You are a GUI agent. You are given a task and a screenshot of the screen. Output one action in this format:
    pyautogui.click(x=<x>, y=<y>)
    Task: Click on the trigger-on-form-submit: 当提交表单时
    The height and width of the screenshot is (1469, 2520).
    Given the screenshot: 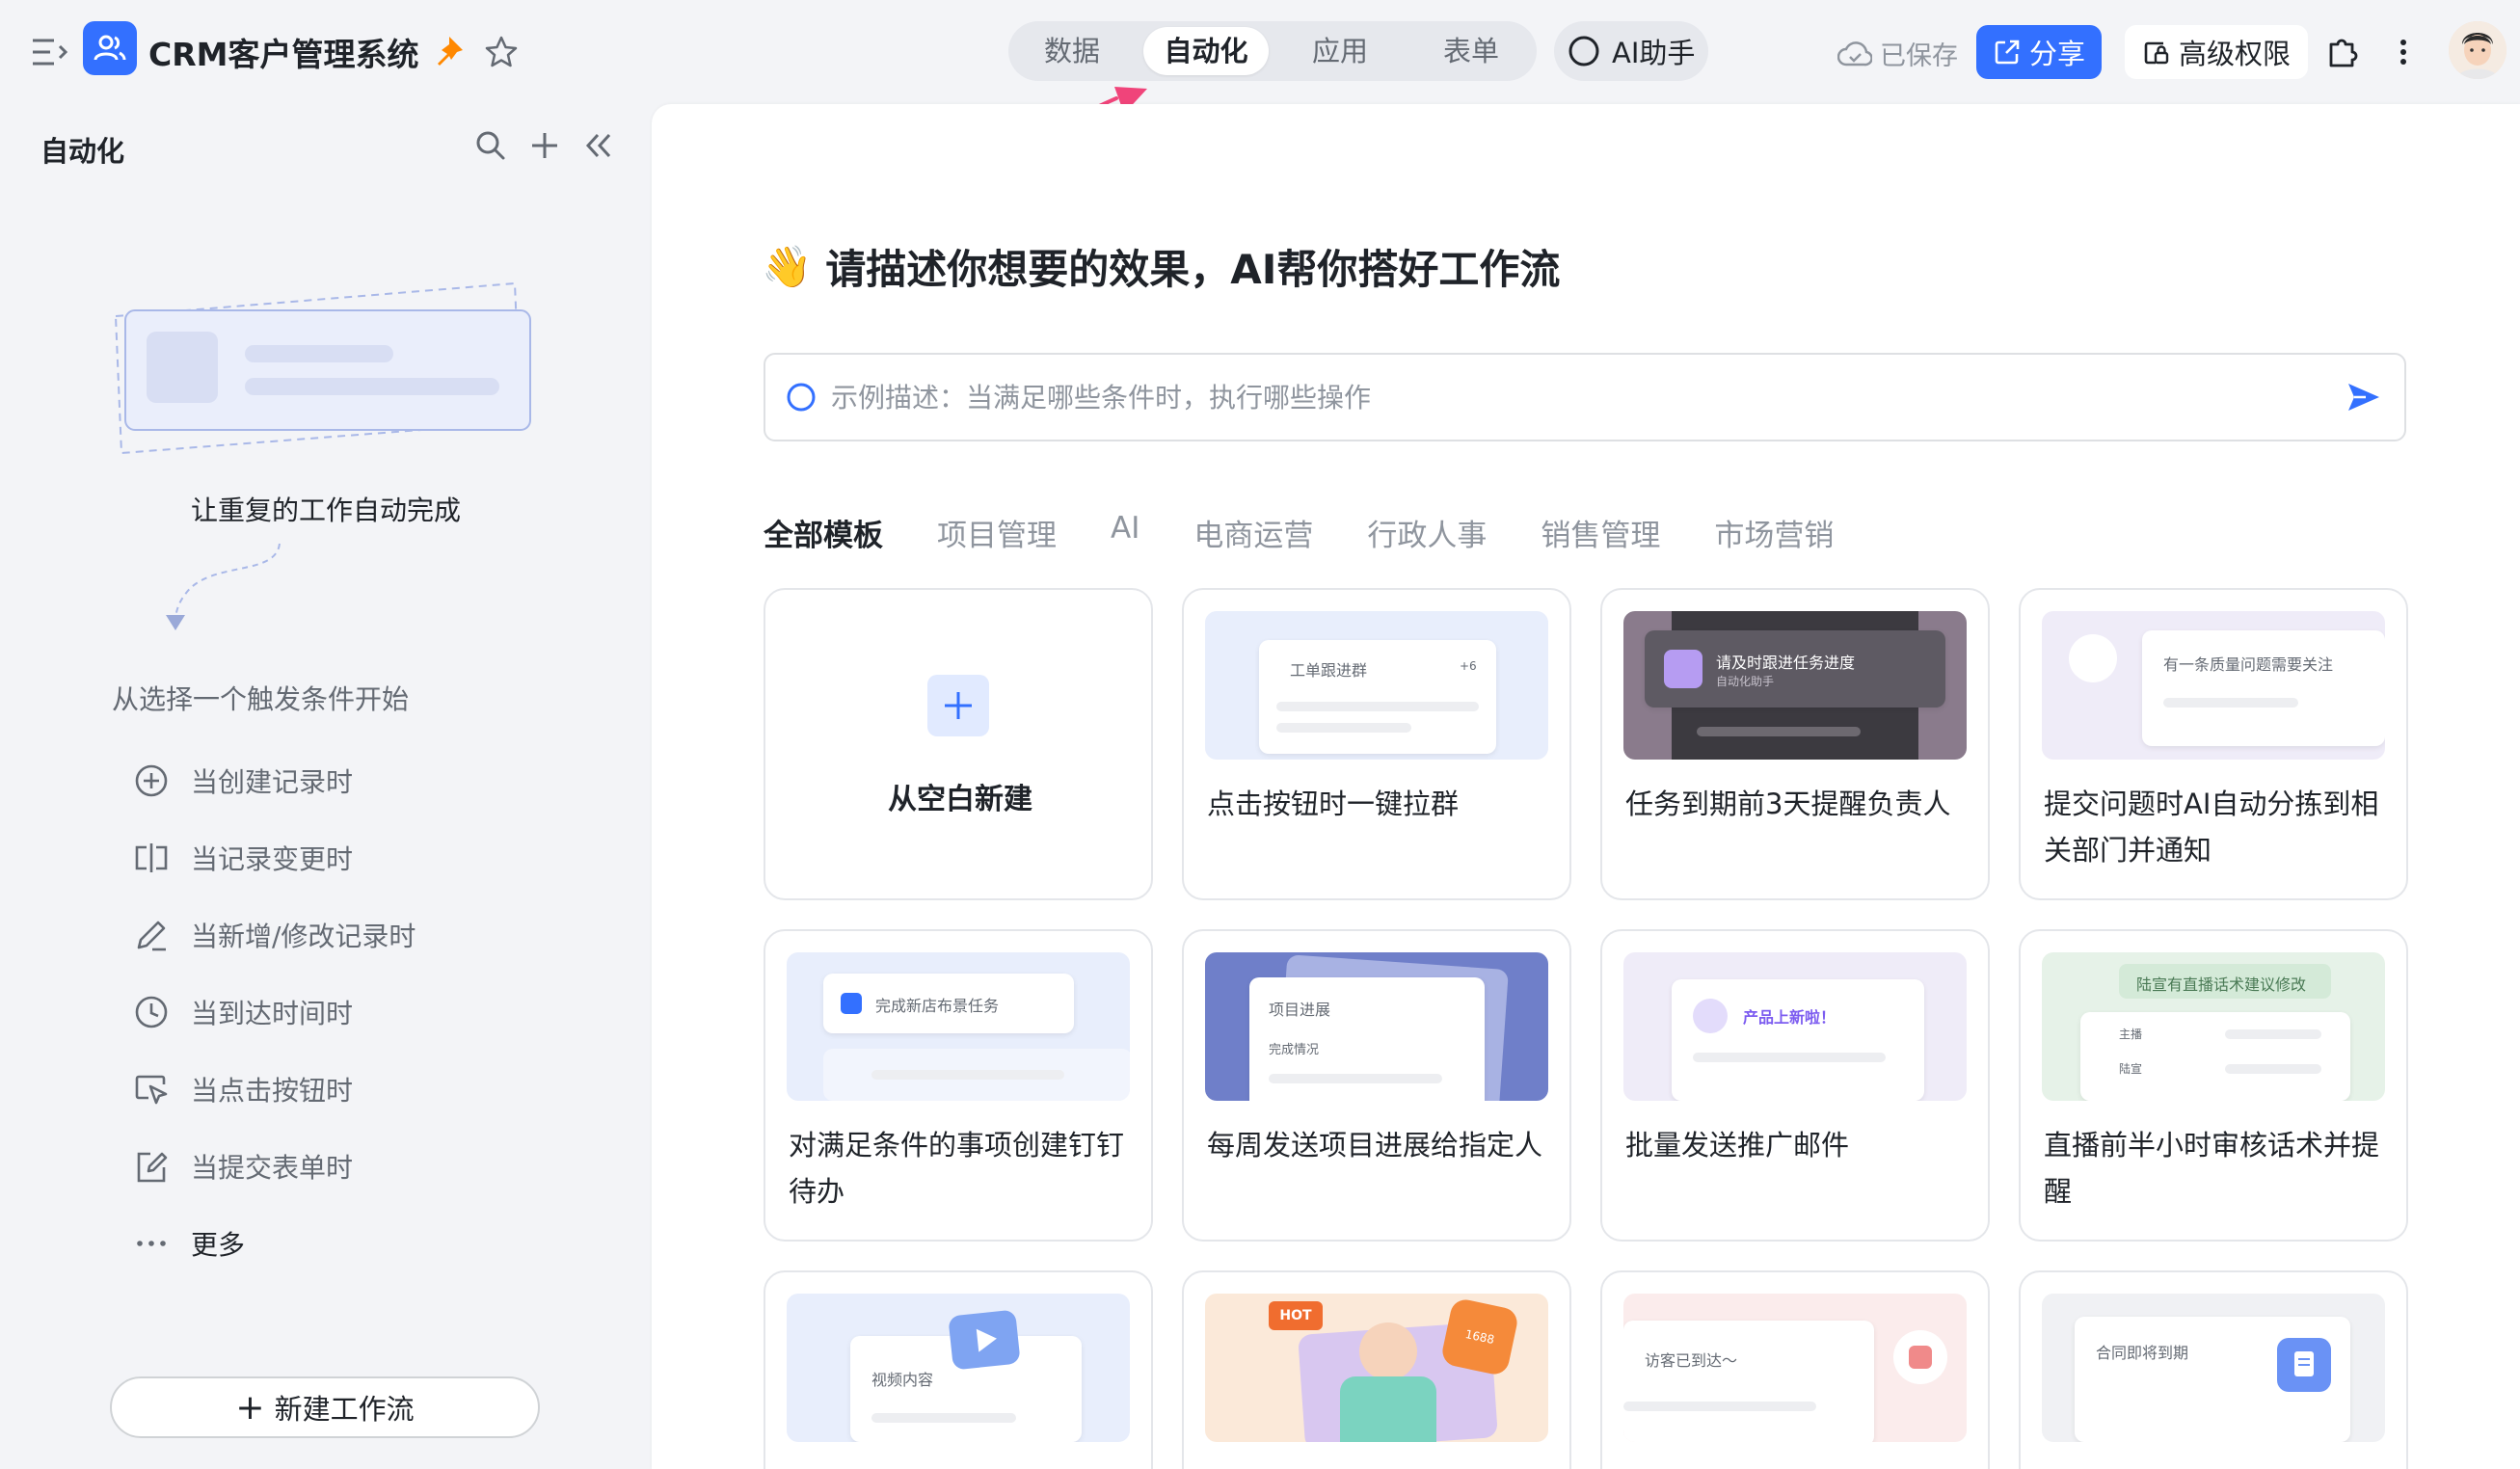 What is the action you would take?
    pyautogui.click(x=242, y=1166)
    